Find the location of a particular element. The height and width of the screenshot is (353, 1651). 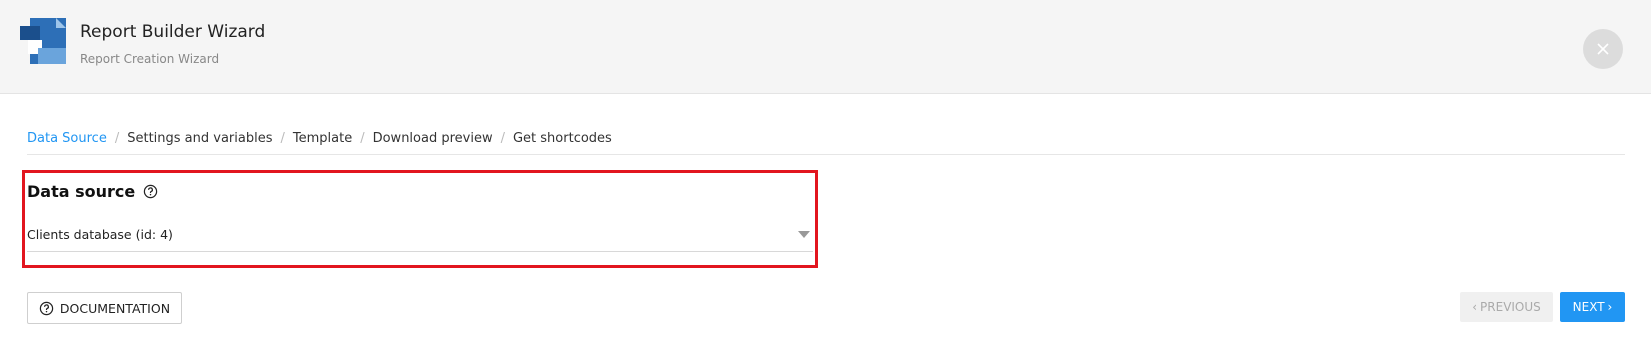

data-source-heading: Data source is located at coordinates (92, 191).